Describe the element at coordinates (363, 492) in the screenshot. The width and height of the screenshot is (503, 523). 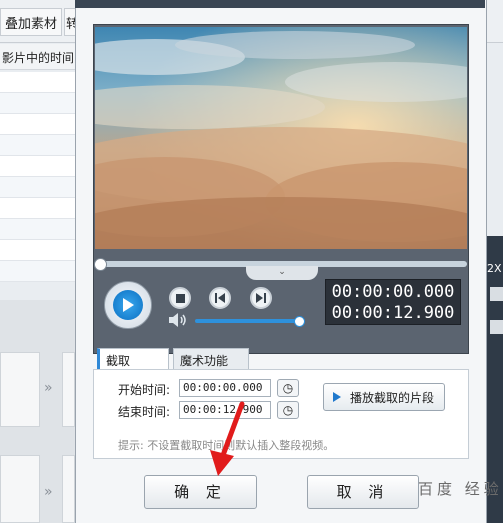
I see `cancel-button: 取 消` at that location.